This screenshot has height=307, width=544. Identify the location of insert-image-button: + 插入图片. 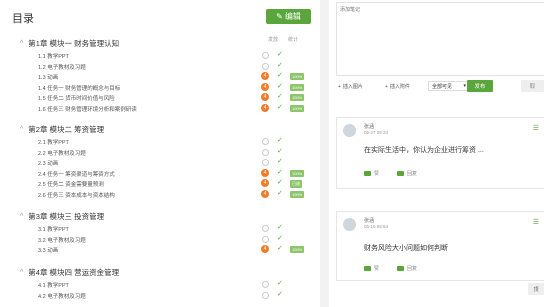
(350, 87).